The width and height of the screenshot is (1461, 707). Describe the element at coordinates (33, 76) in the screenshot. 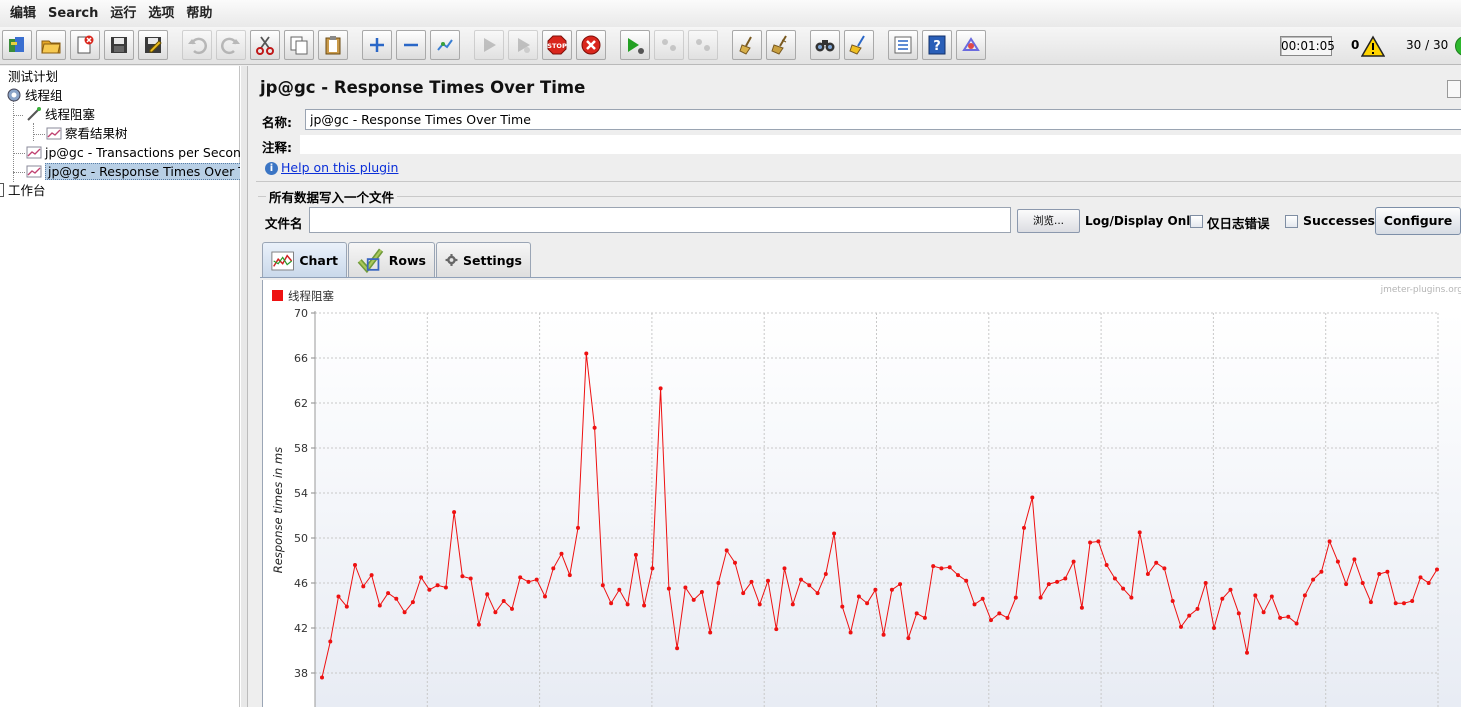

I see `tree-node-test-plan: 测试计划` at that location.